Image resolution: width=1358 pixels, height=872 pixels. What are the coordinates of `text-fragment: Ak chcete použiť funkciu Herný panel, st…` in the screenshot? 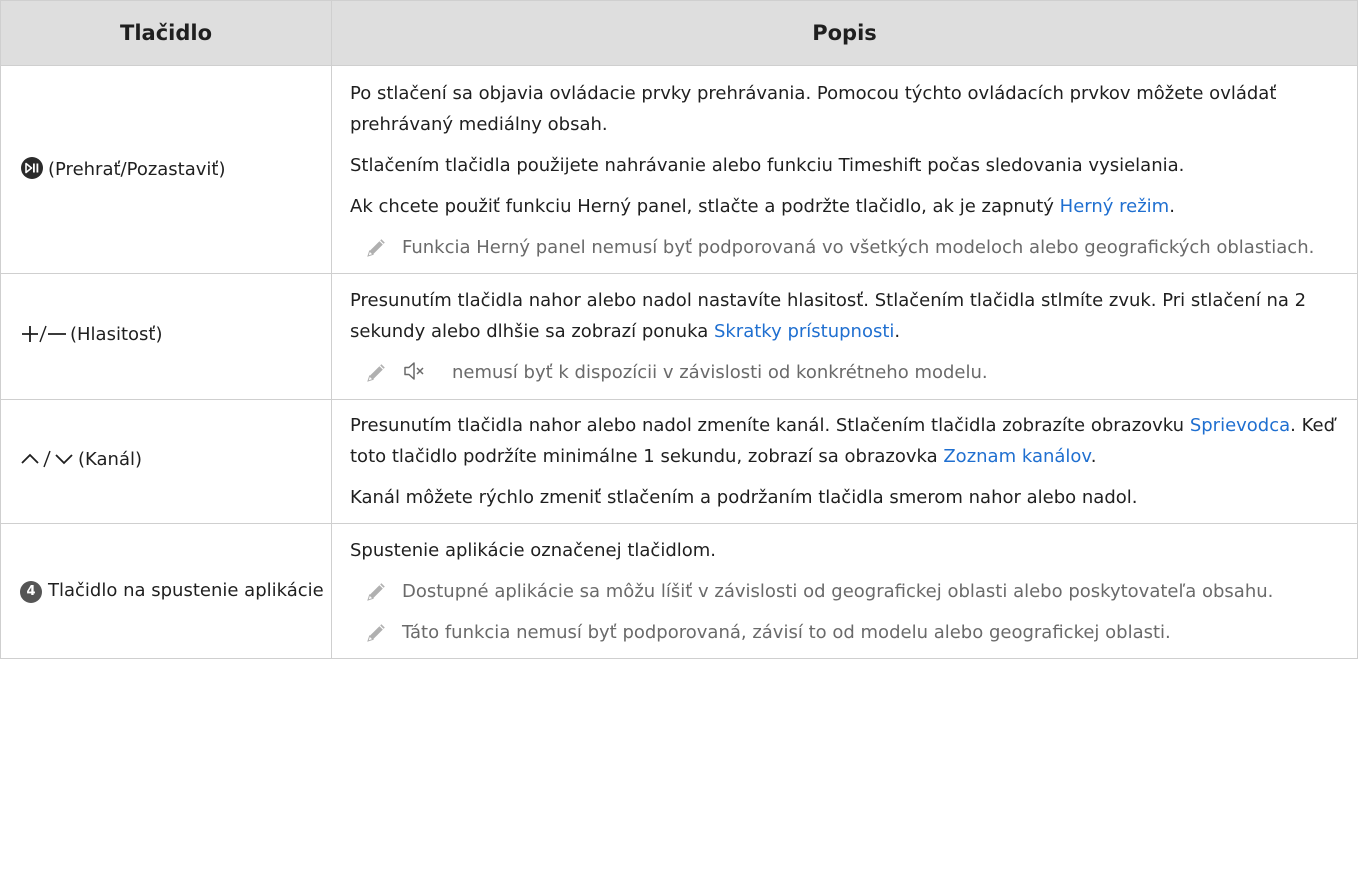 It's located at (705, 206).